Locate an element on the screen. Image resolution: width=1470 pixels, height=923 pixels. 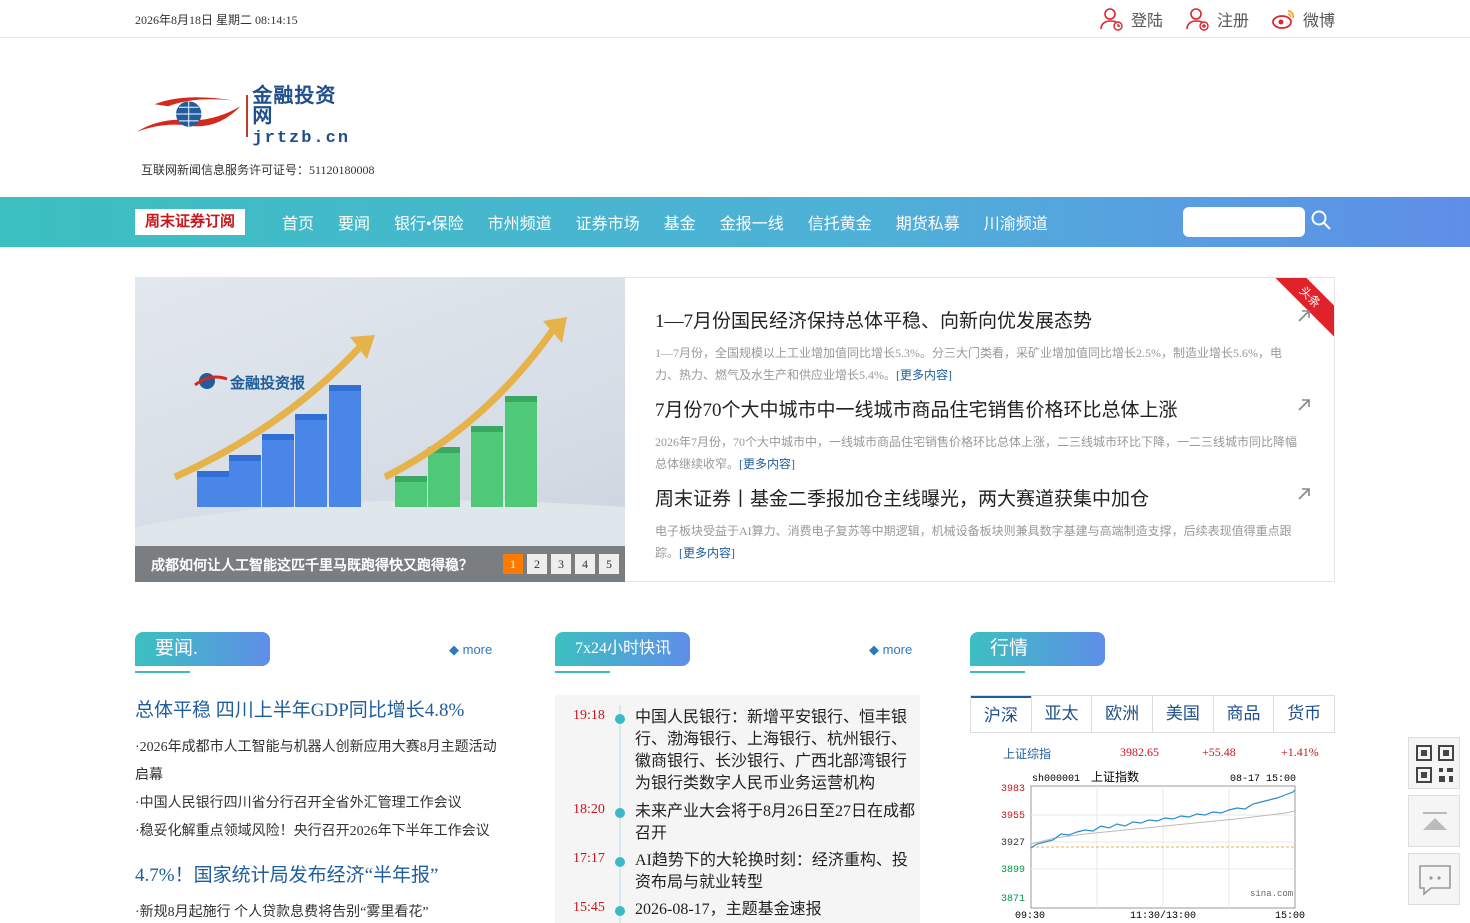
chart-name: 上证指数 is located at coordinates (1115, 776).